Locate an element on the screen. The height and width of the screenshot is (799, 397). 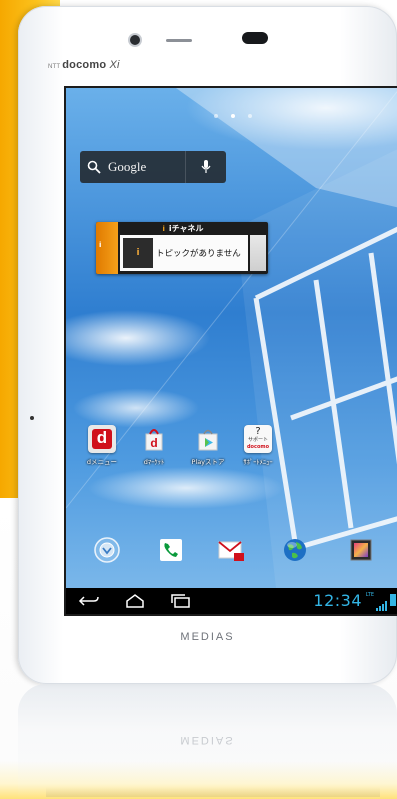
recent-apps-icon is located at coordinates (181, 603).